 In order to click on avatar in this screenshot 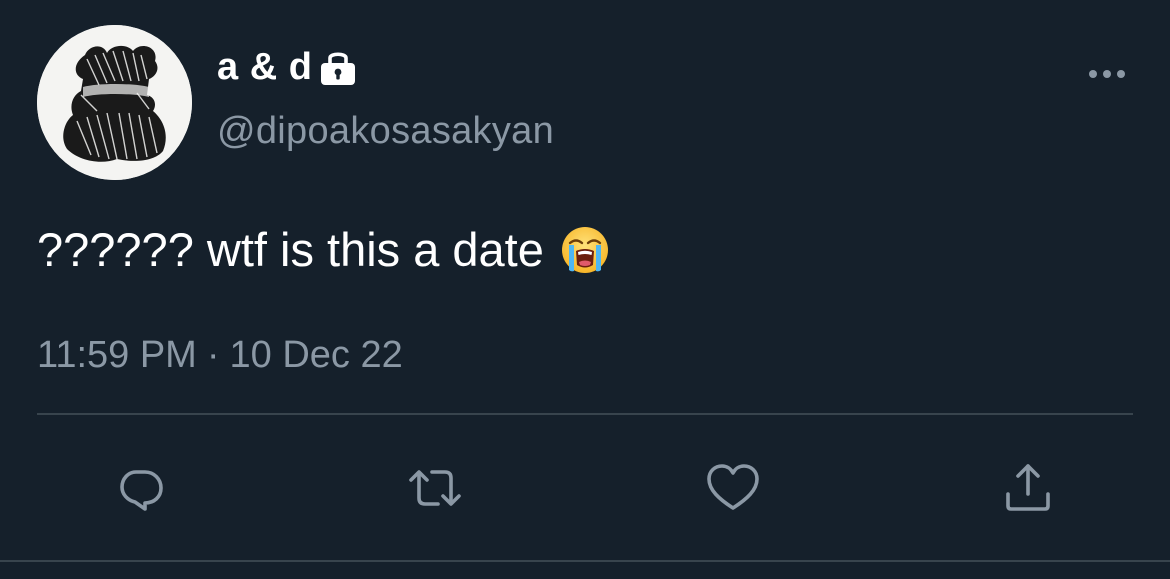, I will do `click(114, 102)`.